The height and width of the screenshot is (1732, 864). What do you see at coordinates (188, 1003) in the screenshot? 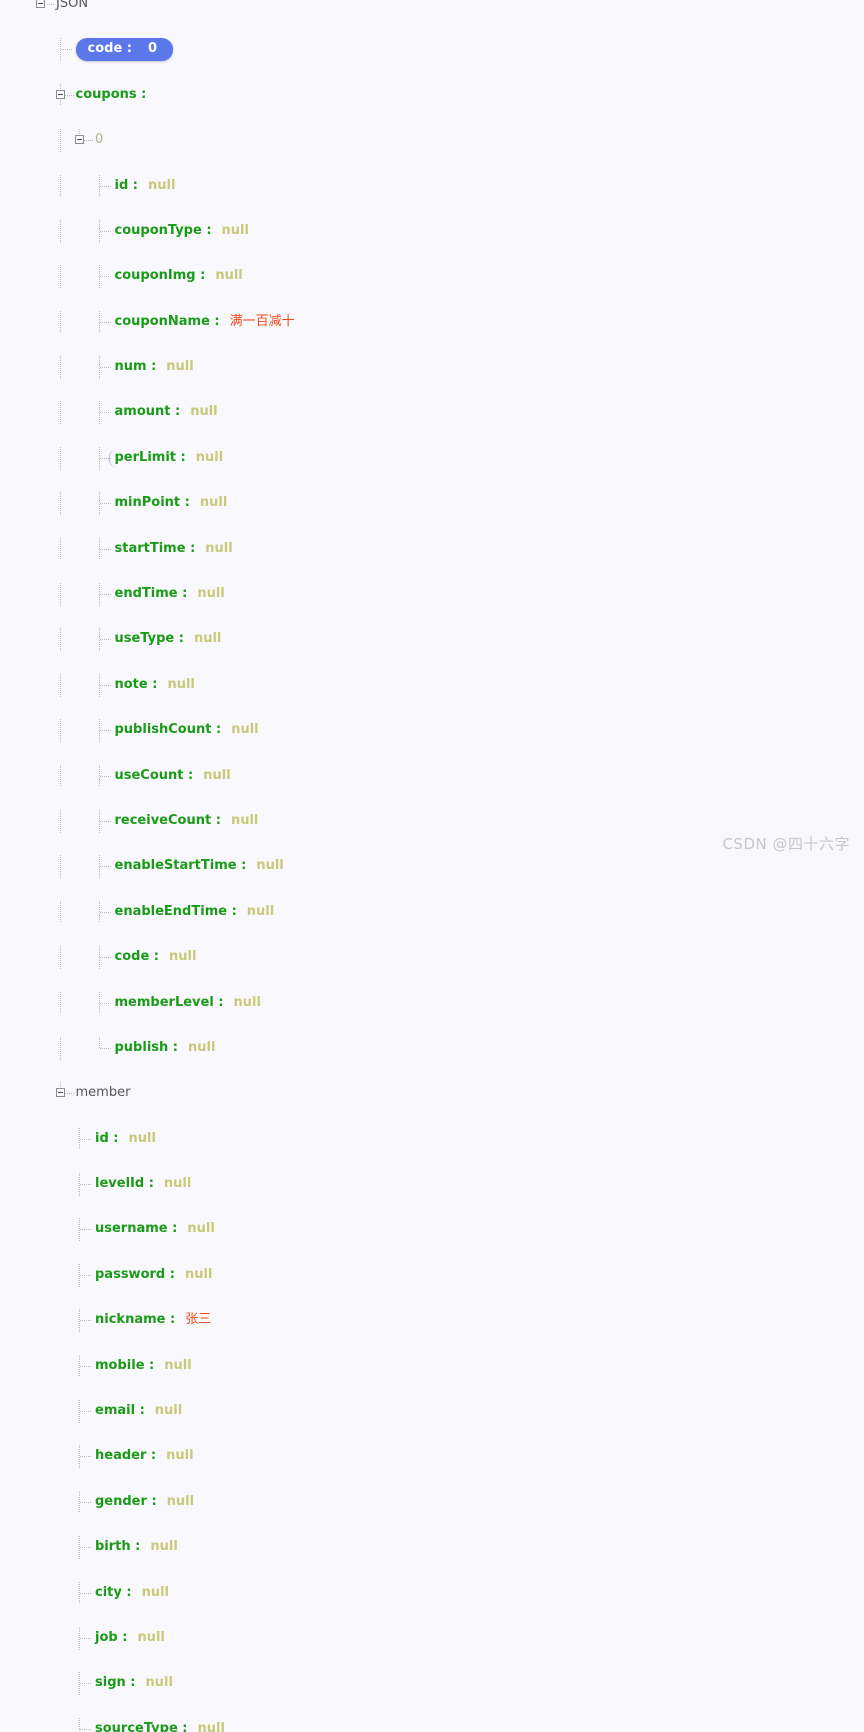
I see `tree-node-label: memberLevel : null` at bounding box center [188, 1003].